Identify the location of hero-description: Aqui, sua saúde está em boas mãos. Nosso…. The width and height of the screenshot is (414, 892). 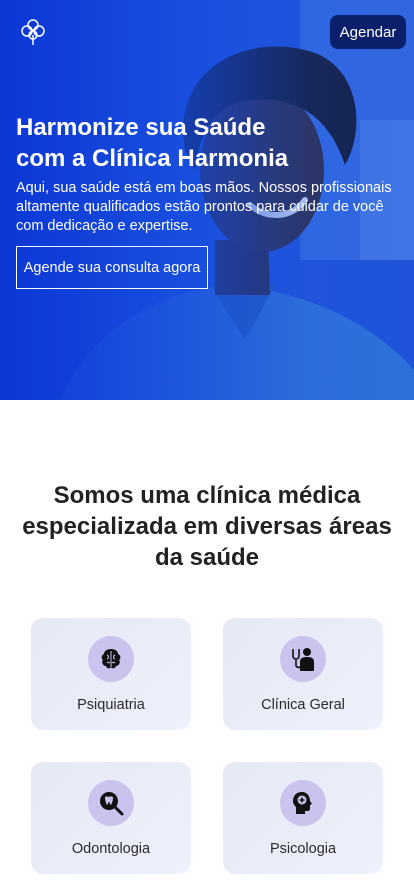
(204, 207).